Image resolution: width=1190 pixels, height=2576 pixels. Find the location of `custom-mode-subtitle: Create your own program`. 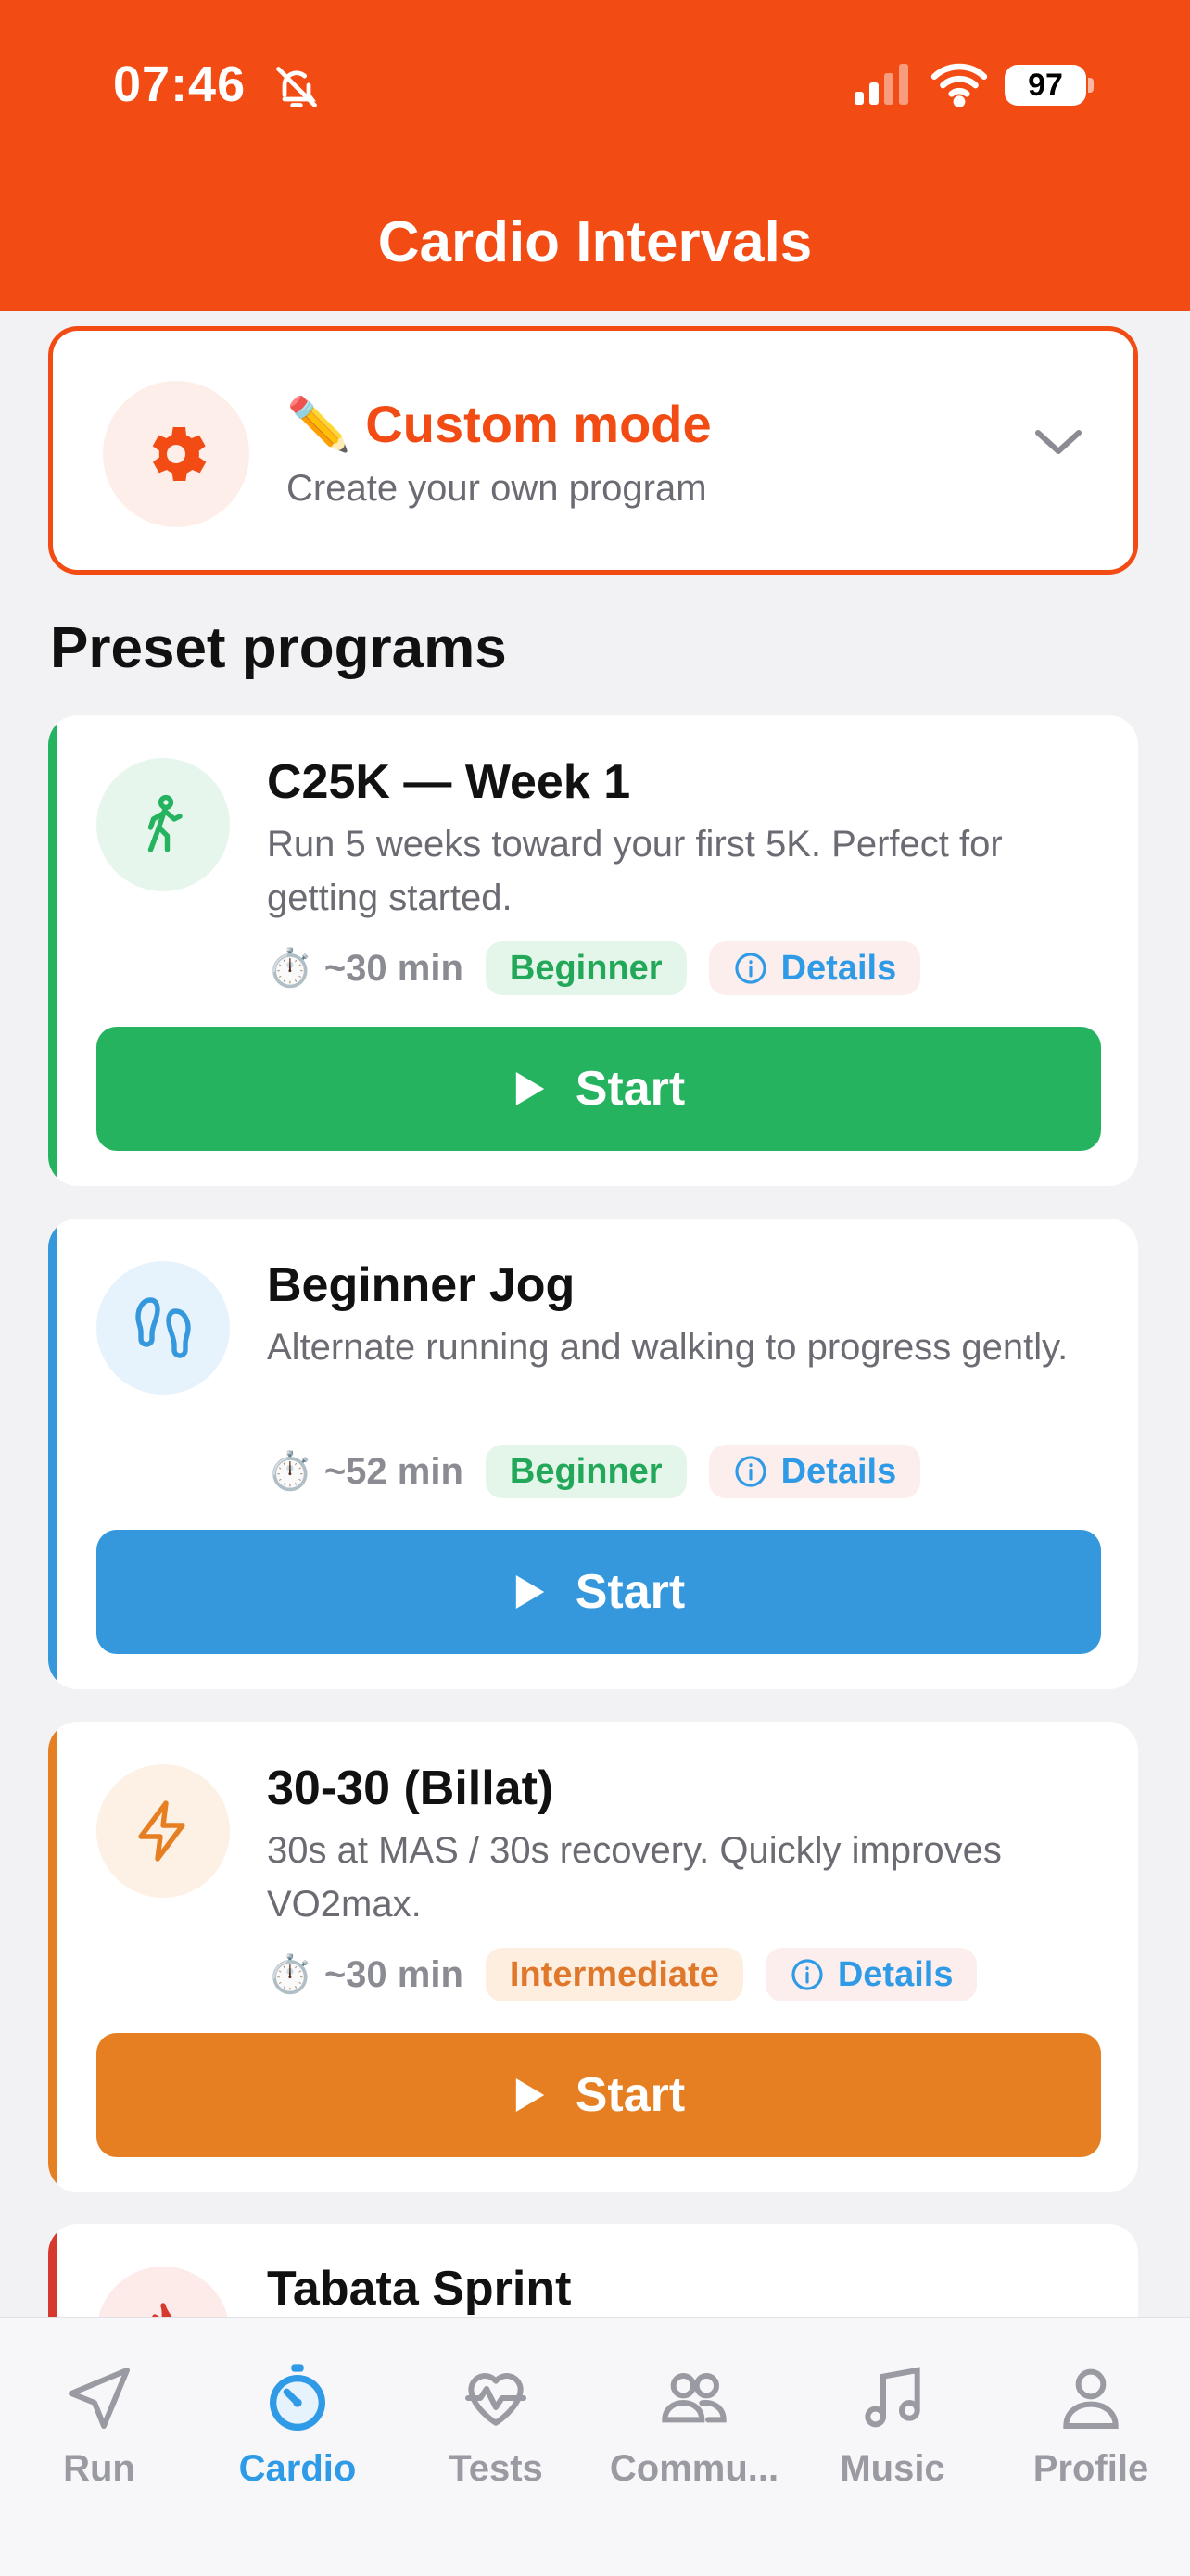

custom-mode-subtitle: Create your own program is located at coordinates (497, 488).